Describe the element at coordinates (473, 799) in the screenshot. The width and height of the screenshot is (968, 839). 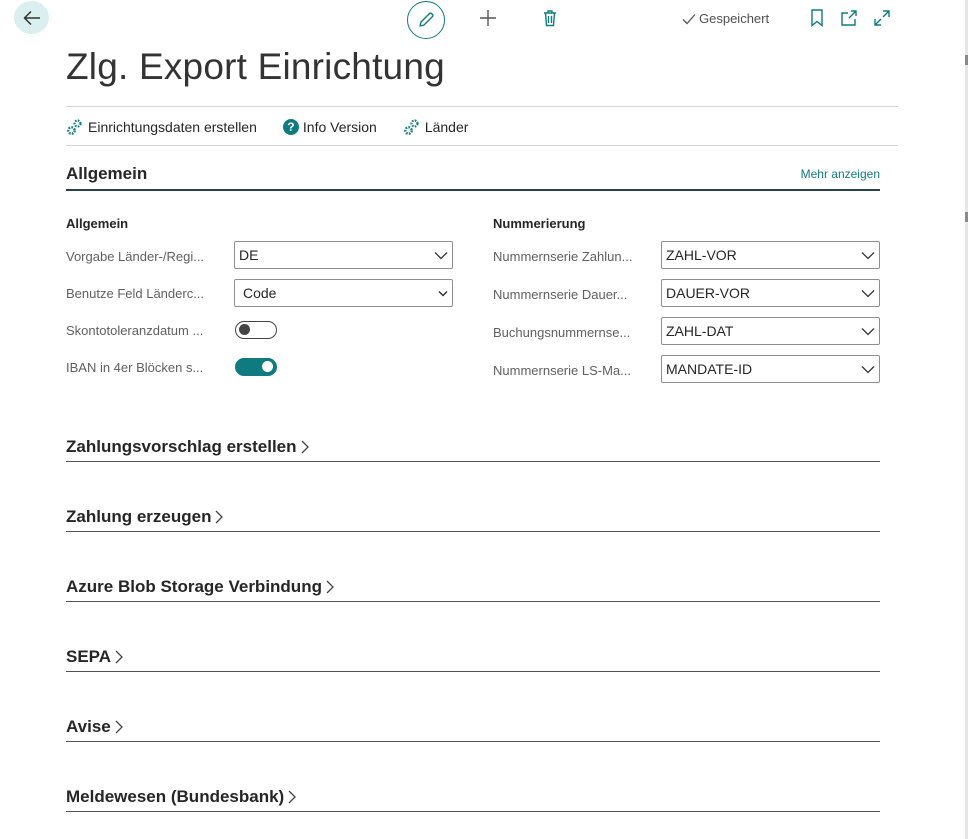
I see `section-reporting-bundesbank: Meldewesen (Bundesbank)` at that location.